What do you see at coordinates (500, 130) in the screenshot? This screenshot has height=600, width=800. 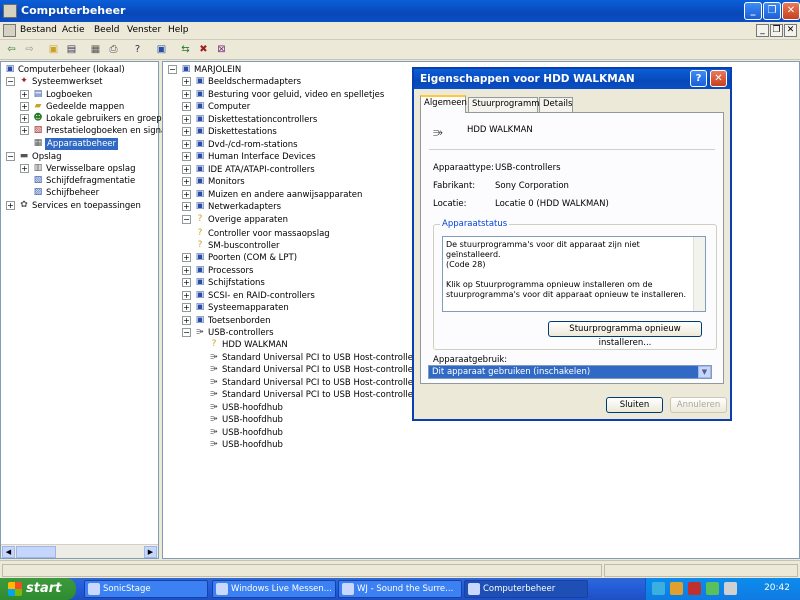 I see `device-name: HDD WALKMAN` at bounding box center [500, 130].